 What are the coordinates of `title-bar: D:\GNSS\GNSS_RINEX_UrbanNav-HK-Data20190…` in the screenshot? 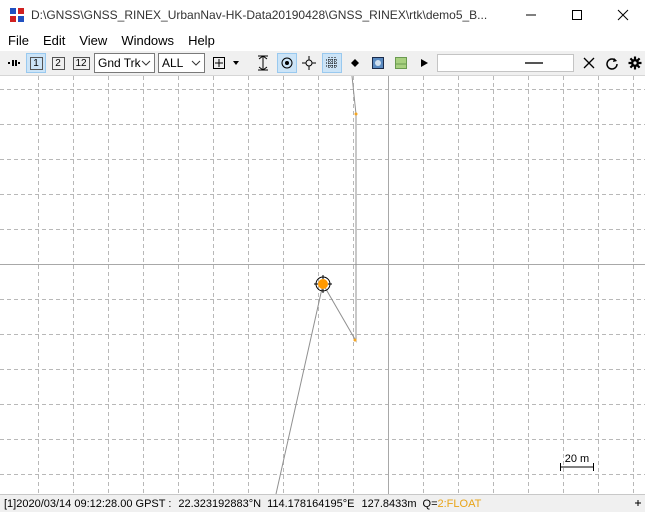 It's located at (322, 15).